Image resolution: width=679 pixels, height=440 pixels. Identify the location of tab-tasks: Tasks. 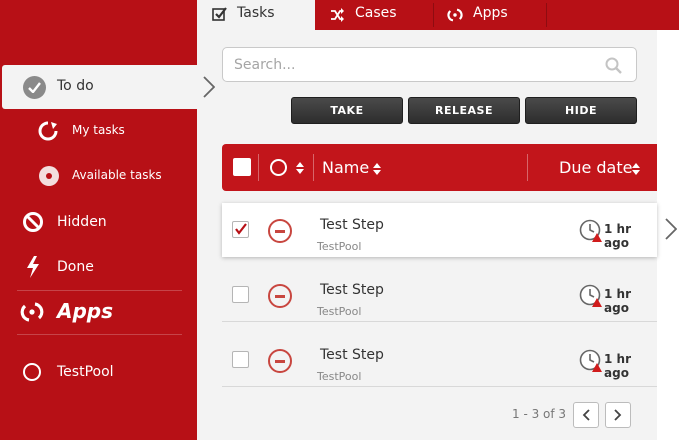
(256, 15).